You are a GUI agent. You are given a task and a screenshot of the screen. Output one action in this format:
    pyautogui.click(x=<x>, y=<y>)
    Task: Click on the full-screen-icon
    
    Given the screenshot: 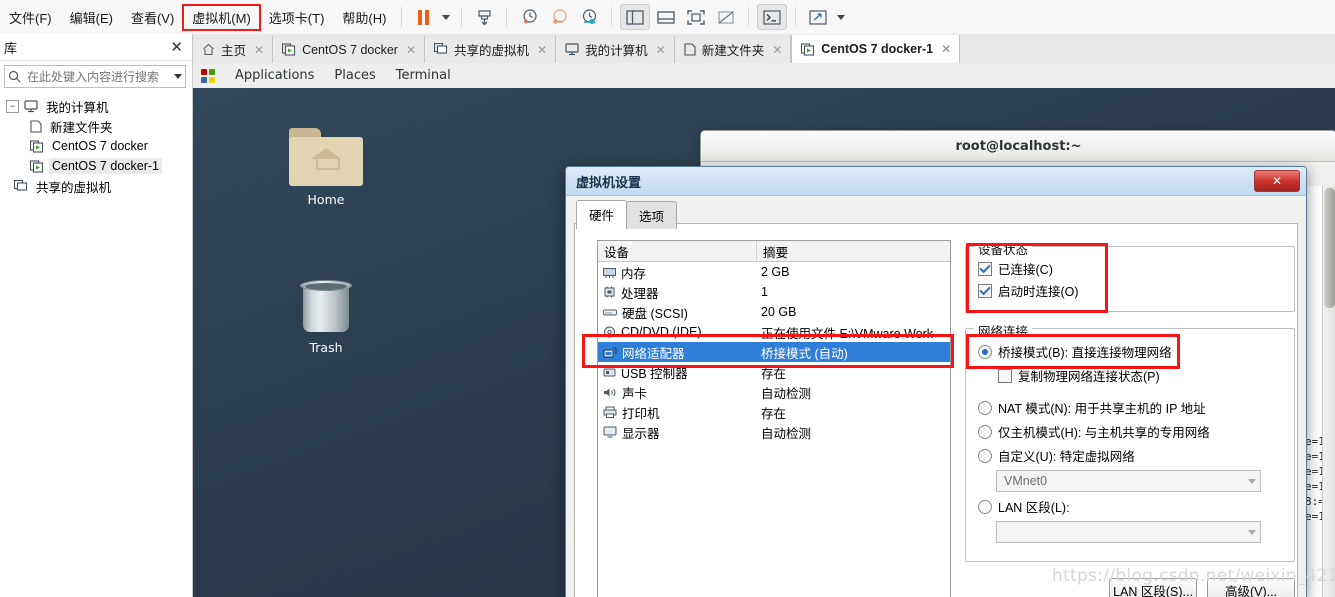 What is the action you would take?
    pyautogui.click(x=696, y=17)
    